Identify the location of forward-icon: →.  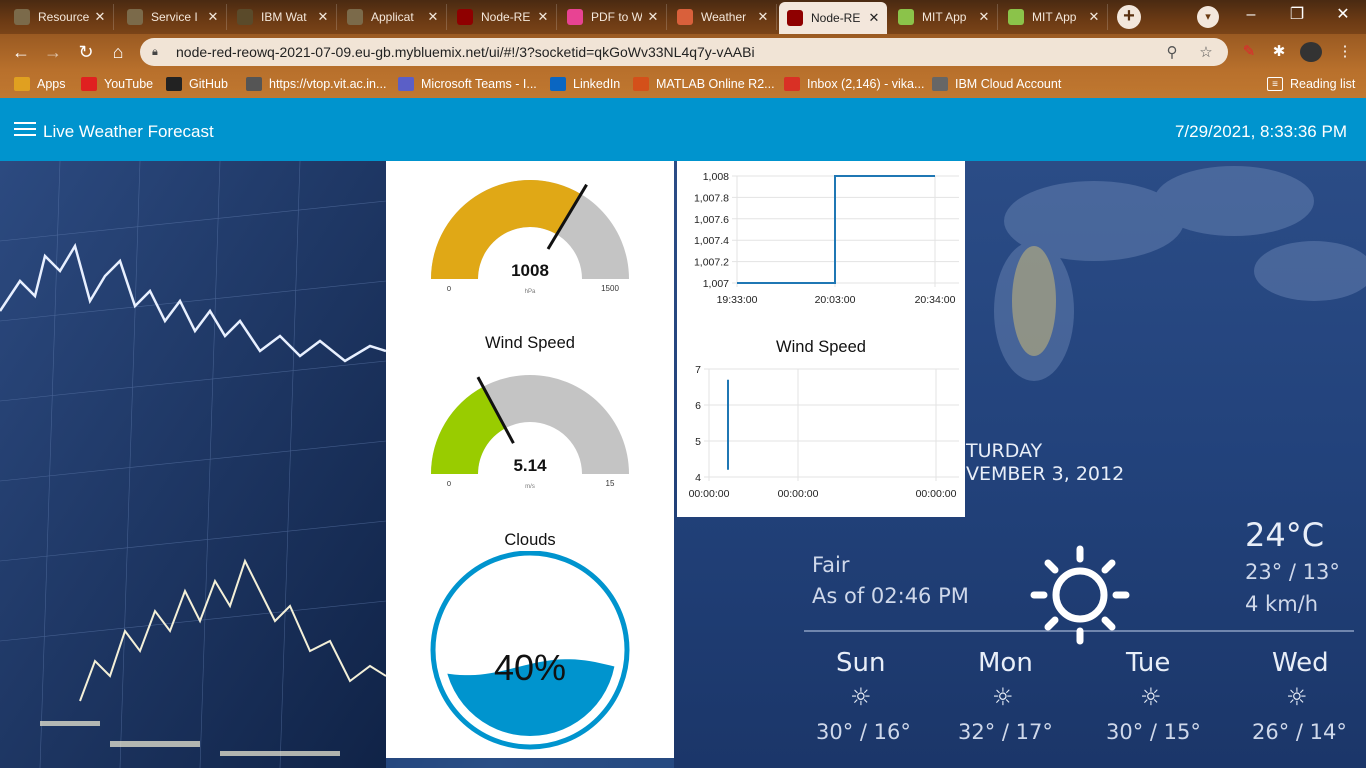
(53, 52).